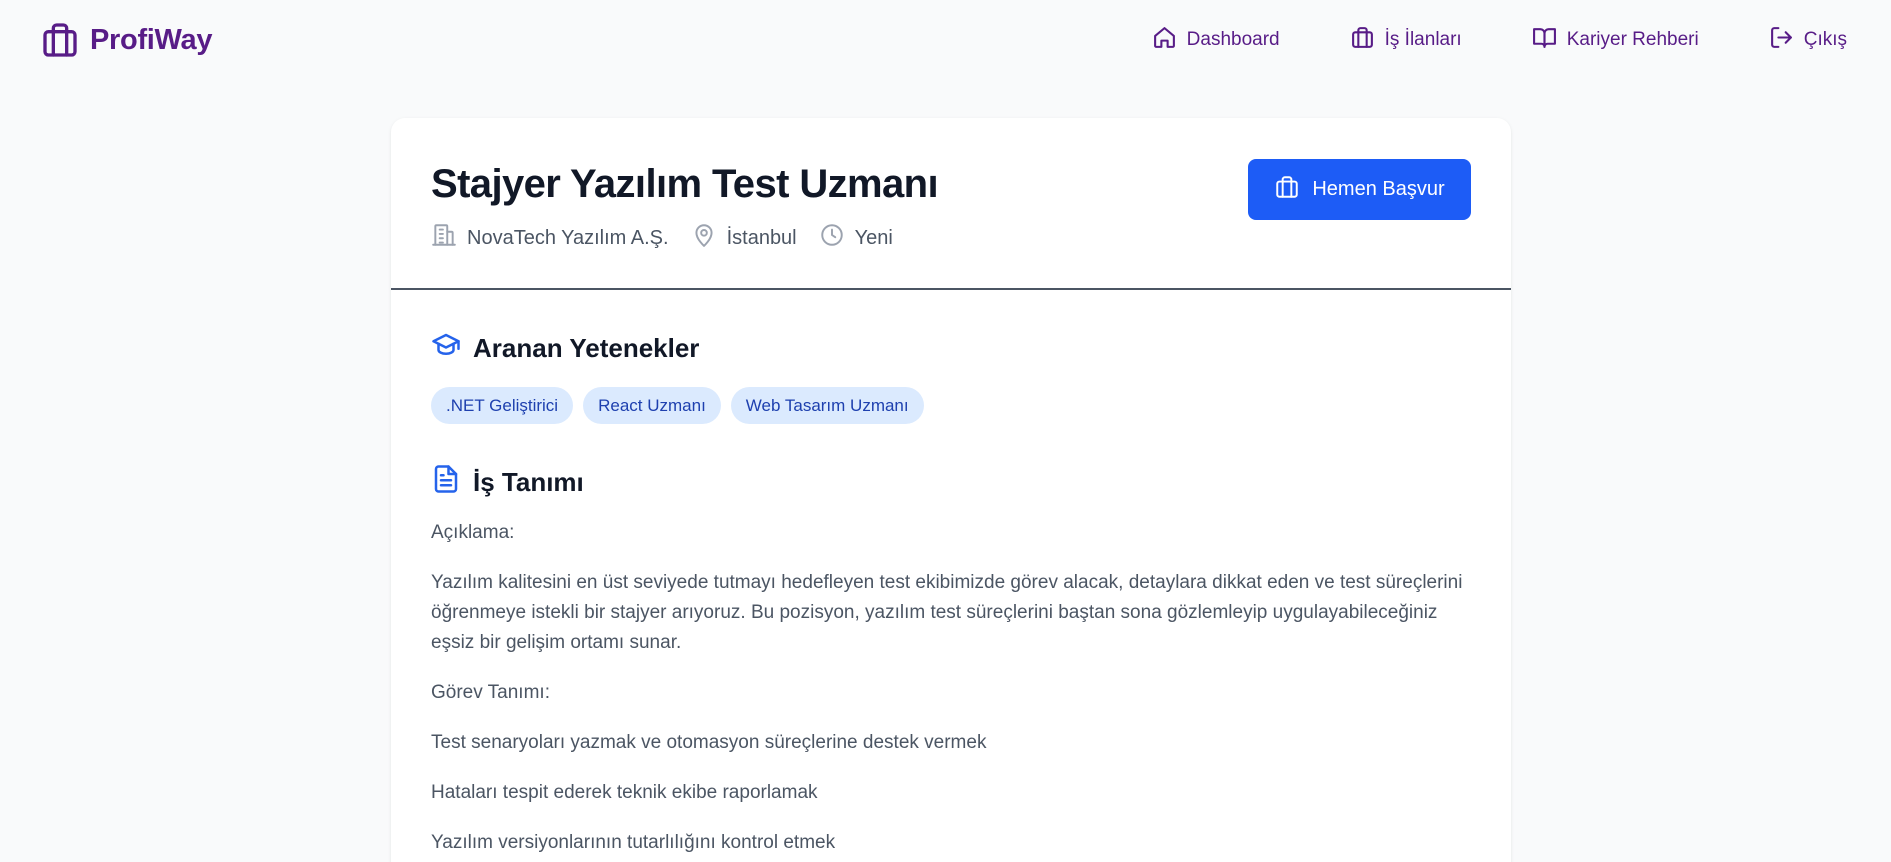  Describe the element at coordinates (1781, 40) in the screenshot. I see `logout-icon` at that location.